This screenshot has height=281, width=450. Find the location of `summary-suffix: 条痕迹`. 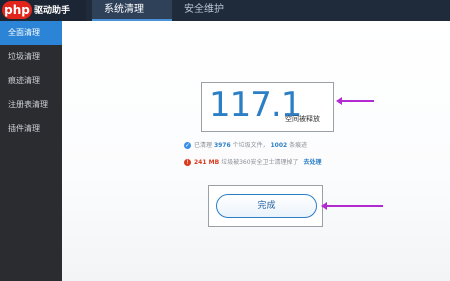

summary-suffix: 条痕迹 is located at coordinates (298, 145).